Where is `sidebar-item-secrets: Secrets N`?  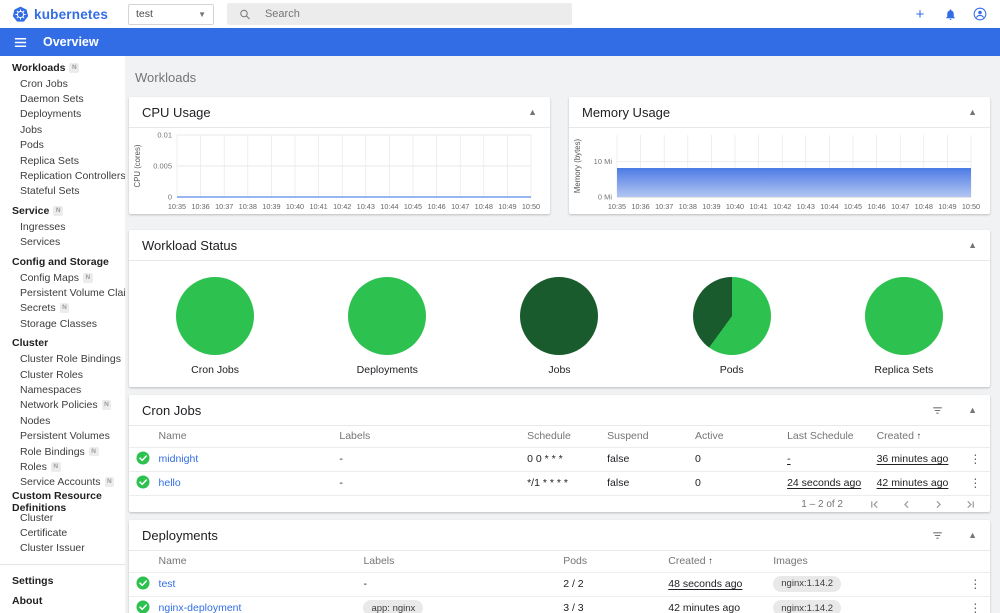 sidebar-item-secrets: Secrets N is located at coordinates (62, 308).